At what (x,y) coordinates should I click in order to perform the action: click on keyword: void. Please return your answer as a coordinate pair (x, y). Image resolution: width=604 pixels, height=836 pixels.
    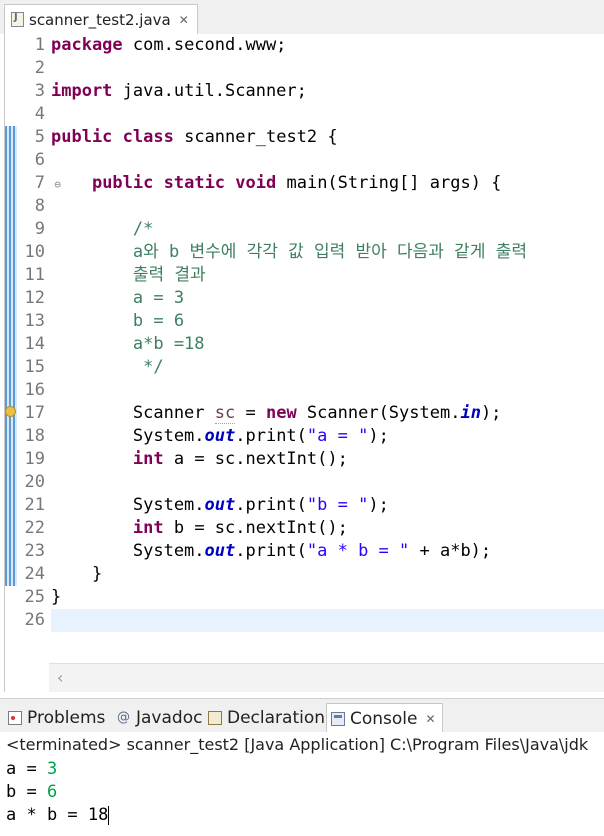
    Looking at the image, I should click on (256, 183).